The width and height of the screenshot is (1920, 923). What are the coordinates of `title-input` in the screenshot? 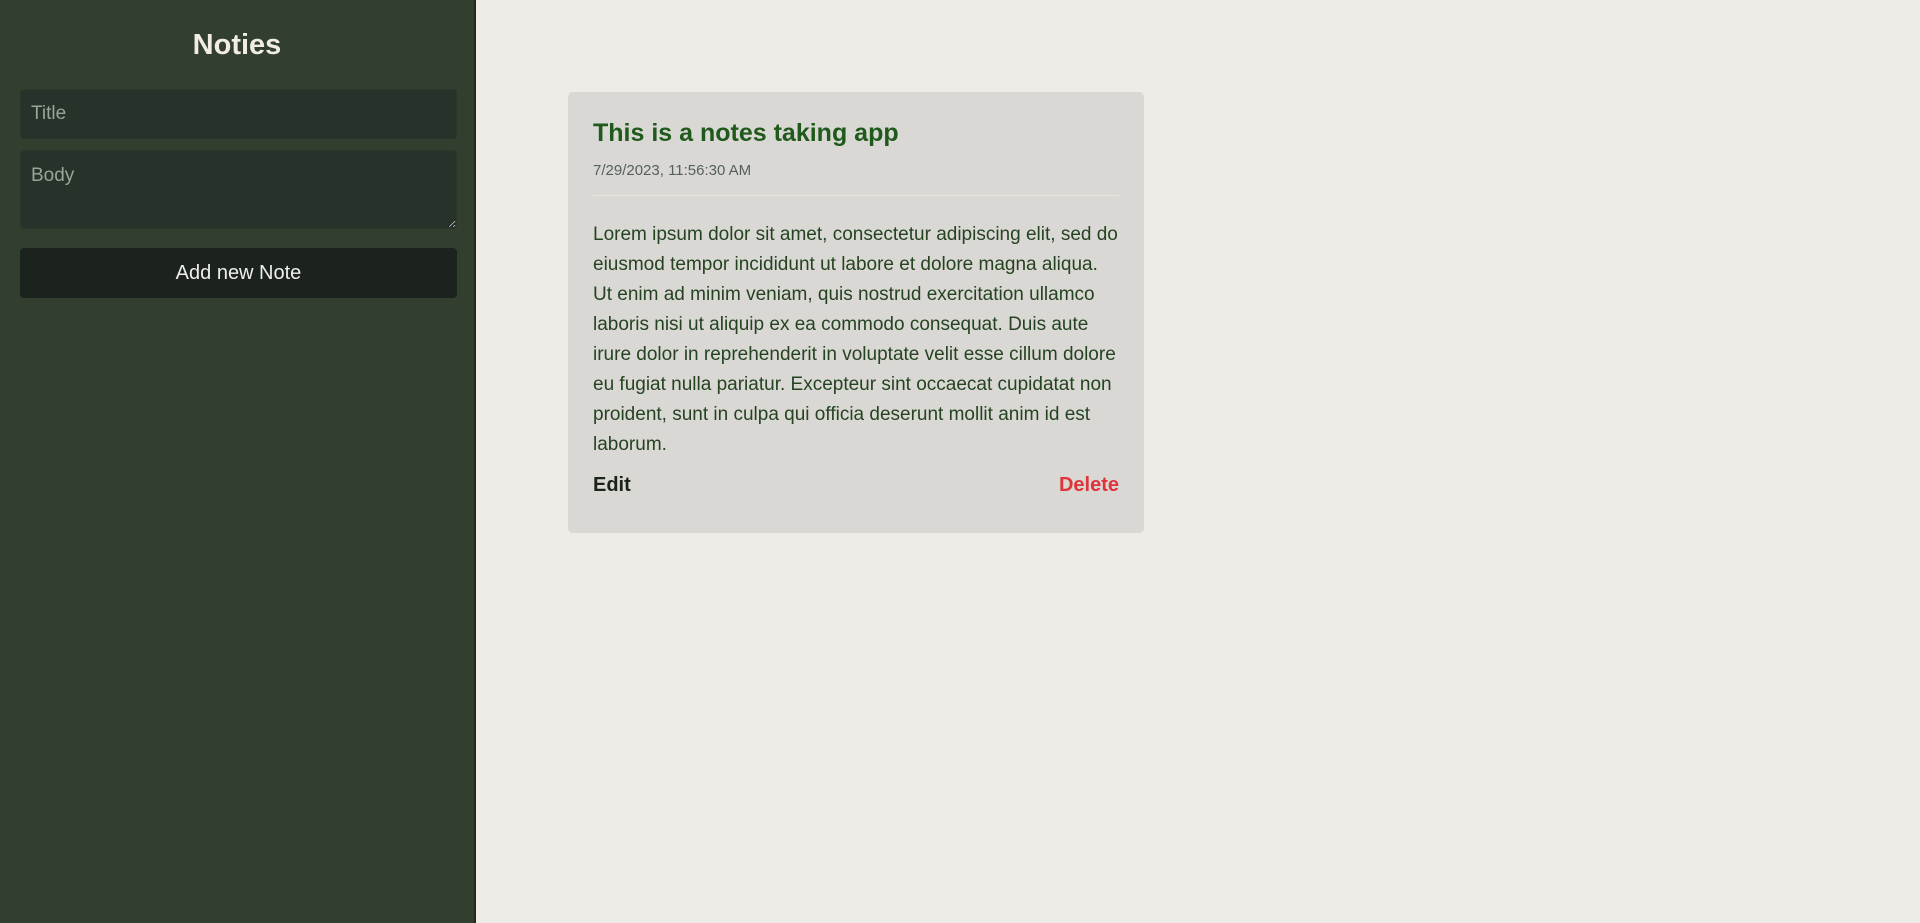 It's located at (238, 114).